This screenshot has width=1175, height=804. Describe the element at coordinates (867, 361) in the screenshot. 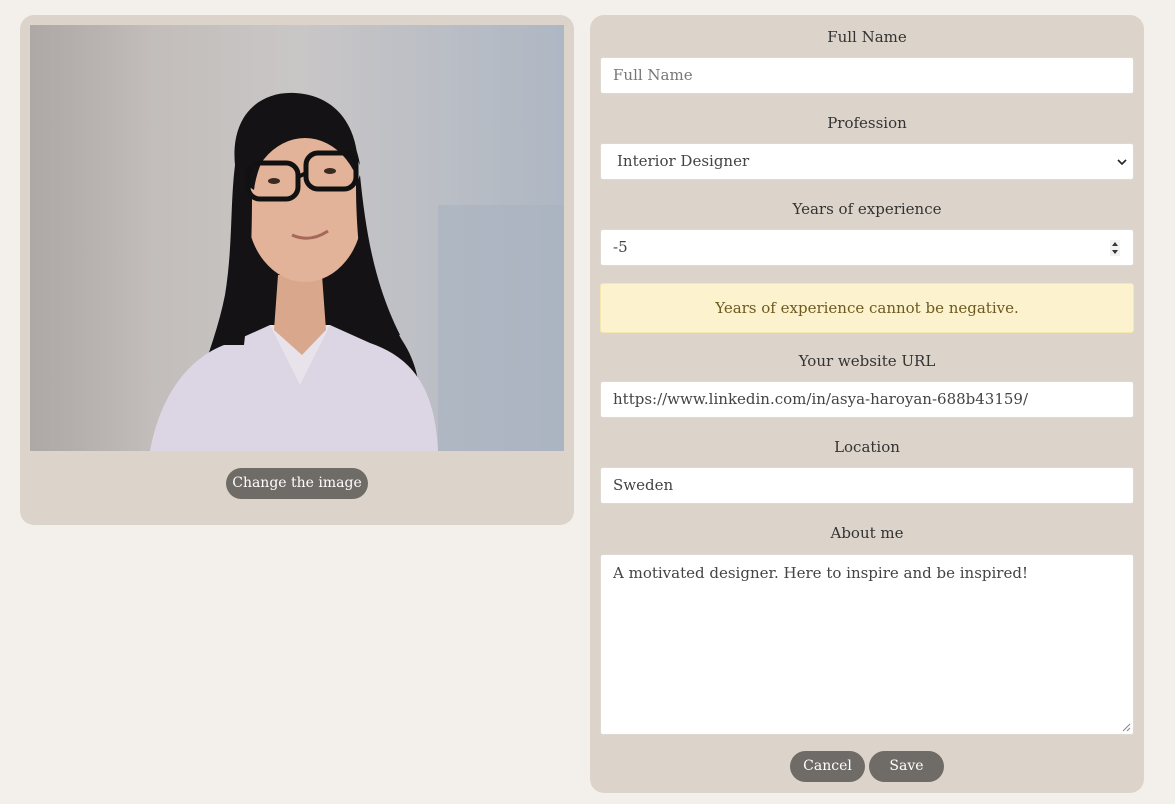

I see `website-label: Your website URL` at that location.